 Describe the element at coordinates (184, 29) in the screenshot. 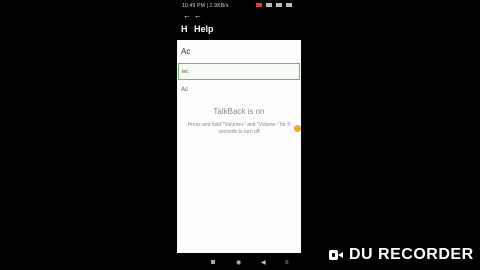

I see `app-initial: H` at that location.